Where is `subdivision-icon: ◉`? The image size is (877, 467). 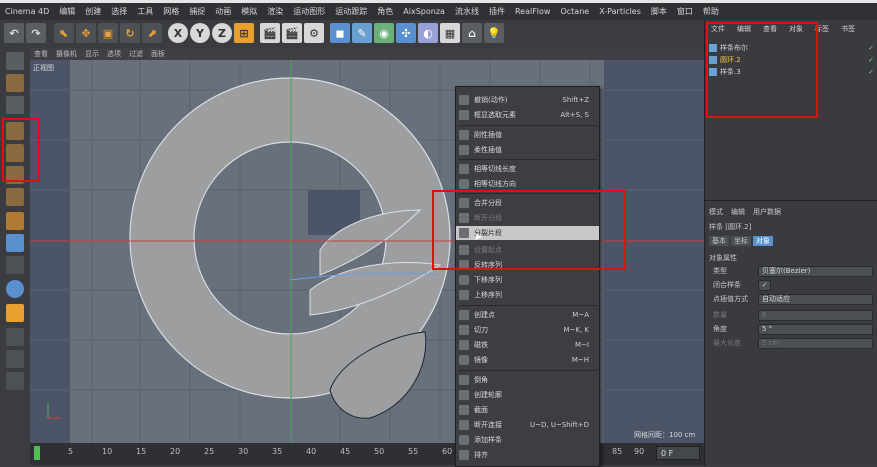 subdivision-icon: ◉ is located at coordinates (384, 33).